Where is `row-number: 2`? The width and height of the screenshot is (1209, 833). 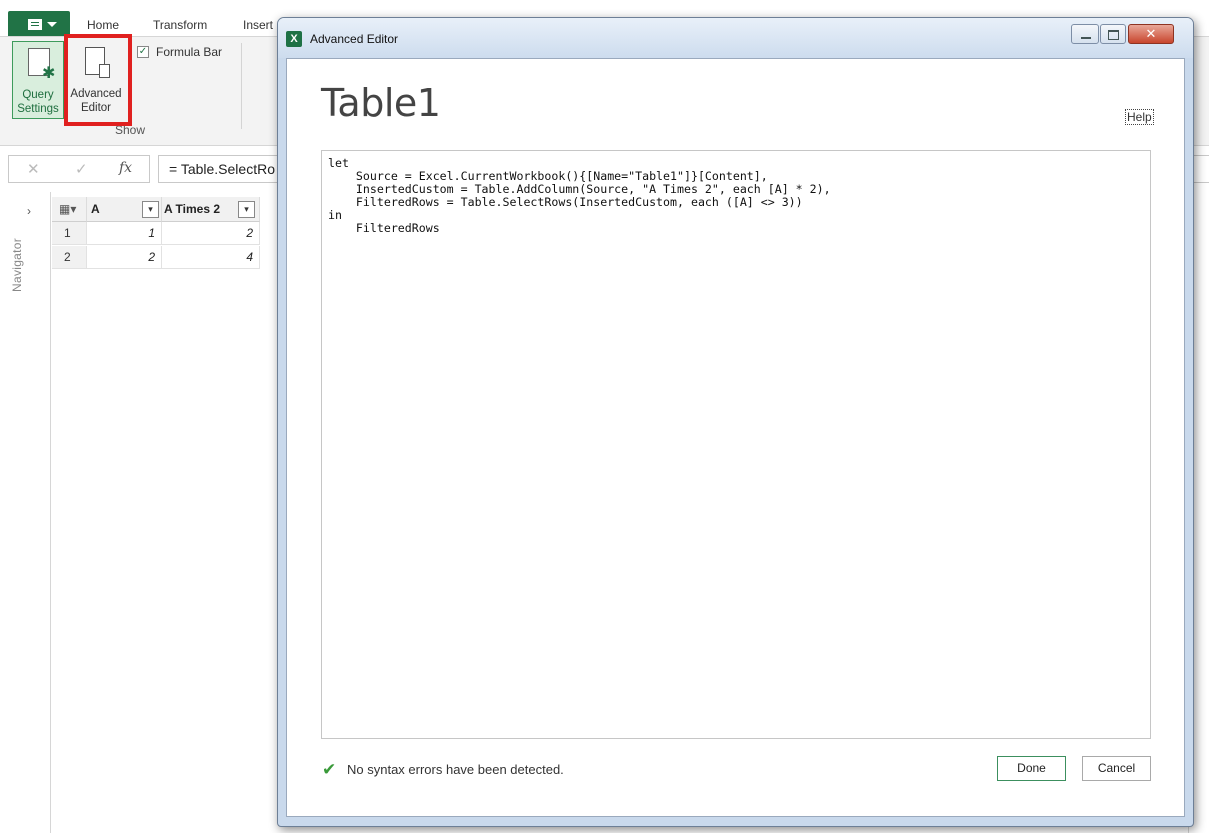
row-number: 2 is located at coordinates (69, 257).